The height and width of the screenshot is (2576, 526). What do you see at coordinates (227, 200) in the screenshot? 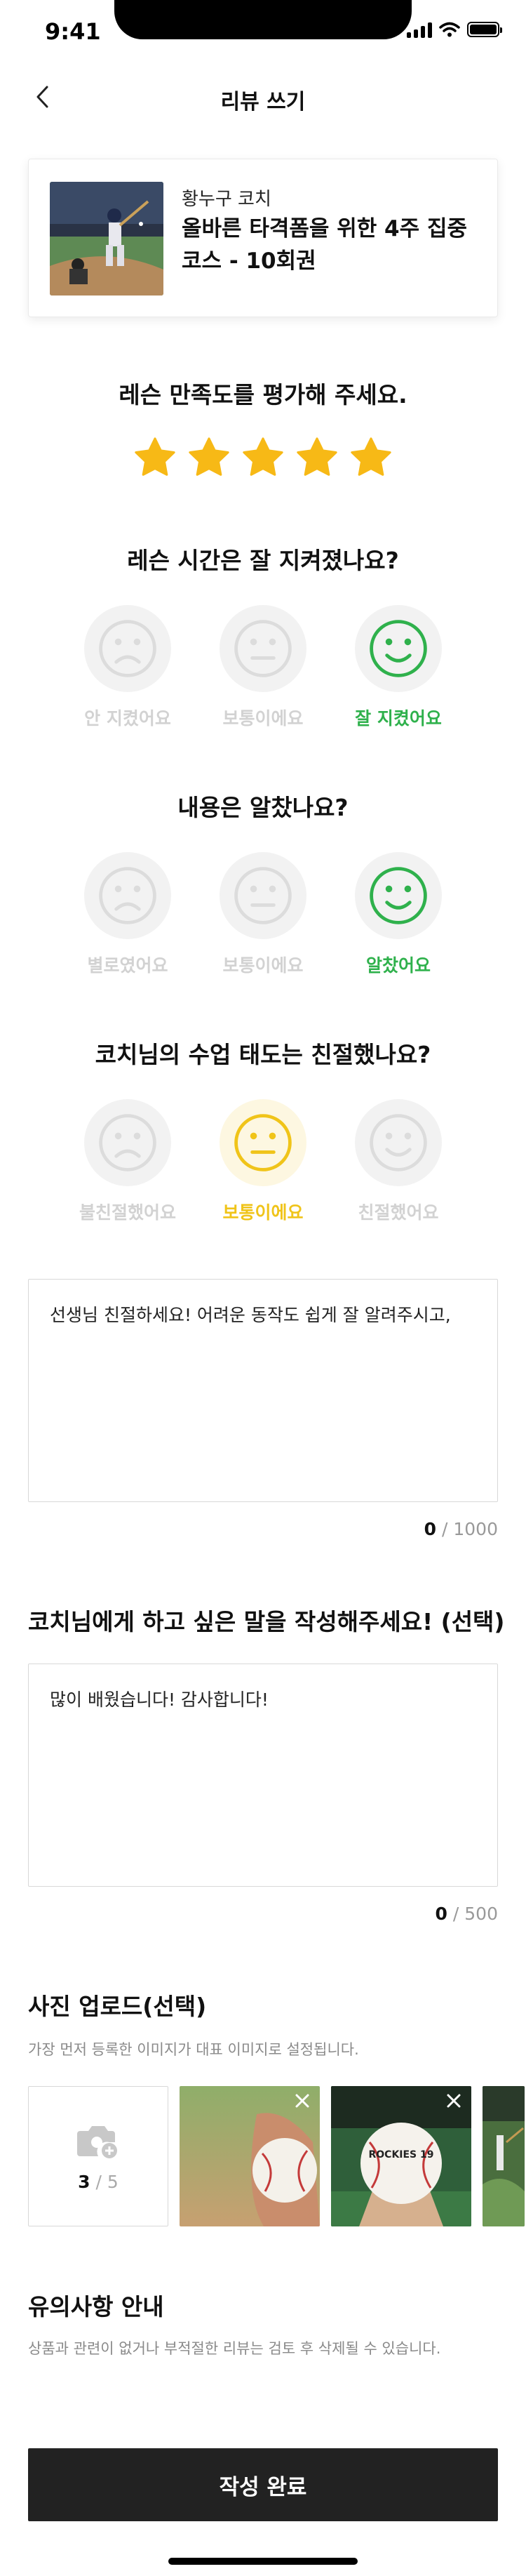
I see `coach-name: 황누구 코치` at bounding box center [227, 200].